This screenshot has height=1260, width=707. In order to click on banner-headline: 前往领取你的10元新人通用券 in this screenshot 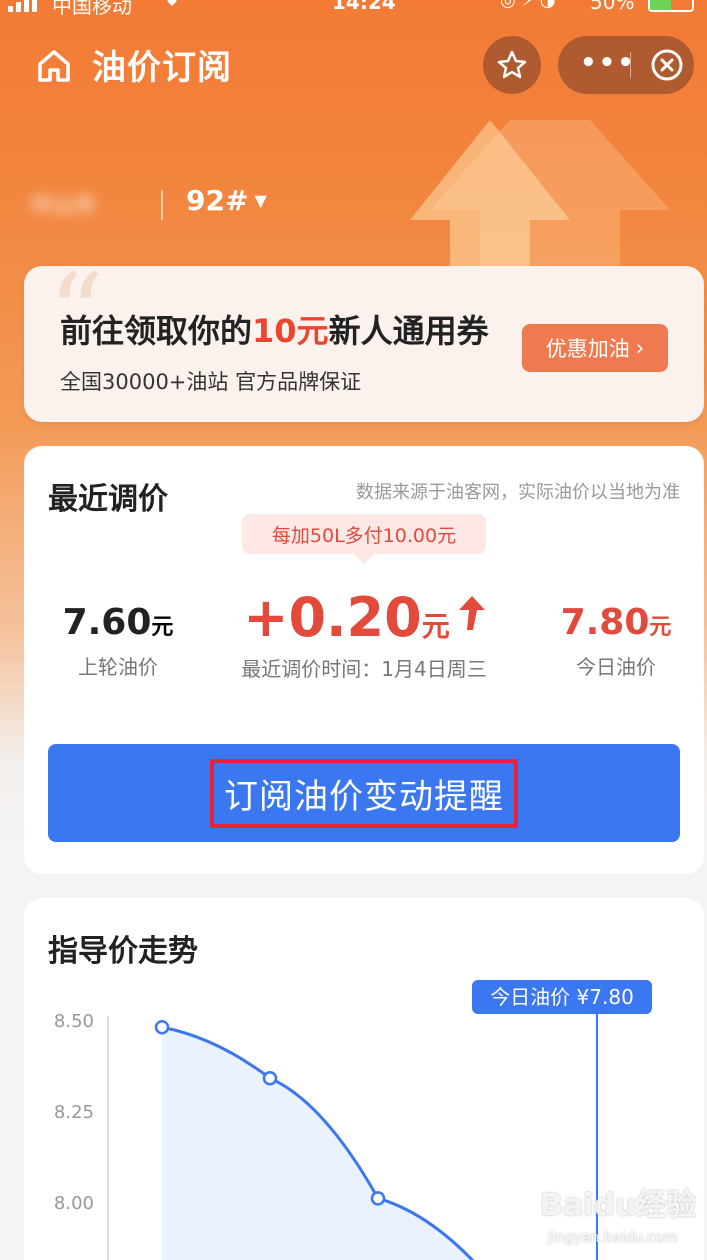, I will do `click(274, 329)`.